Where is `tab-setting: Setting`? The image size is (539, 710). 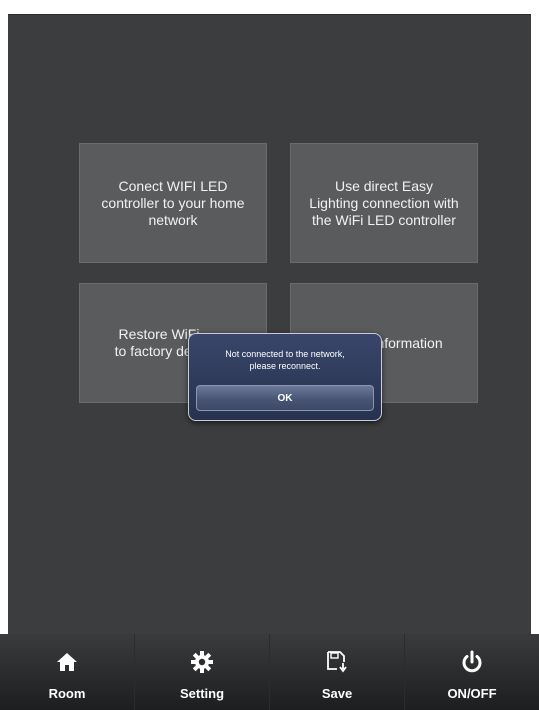 tab-setting: Setting is located at coordinates (202, 672).